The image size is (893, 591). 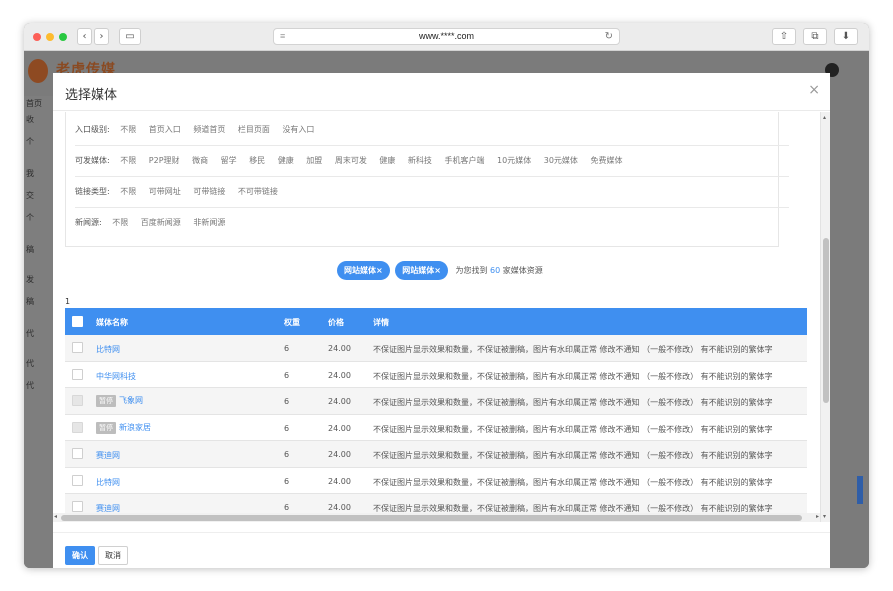 What do you see at coordinates (257, 161) in the screenshot?
I see `filter-option: 移民` at bounding box center [257, 161].